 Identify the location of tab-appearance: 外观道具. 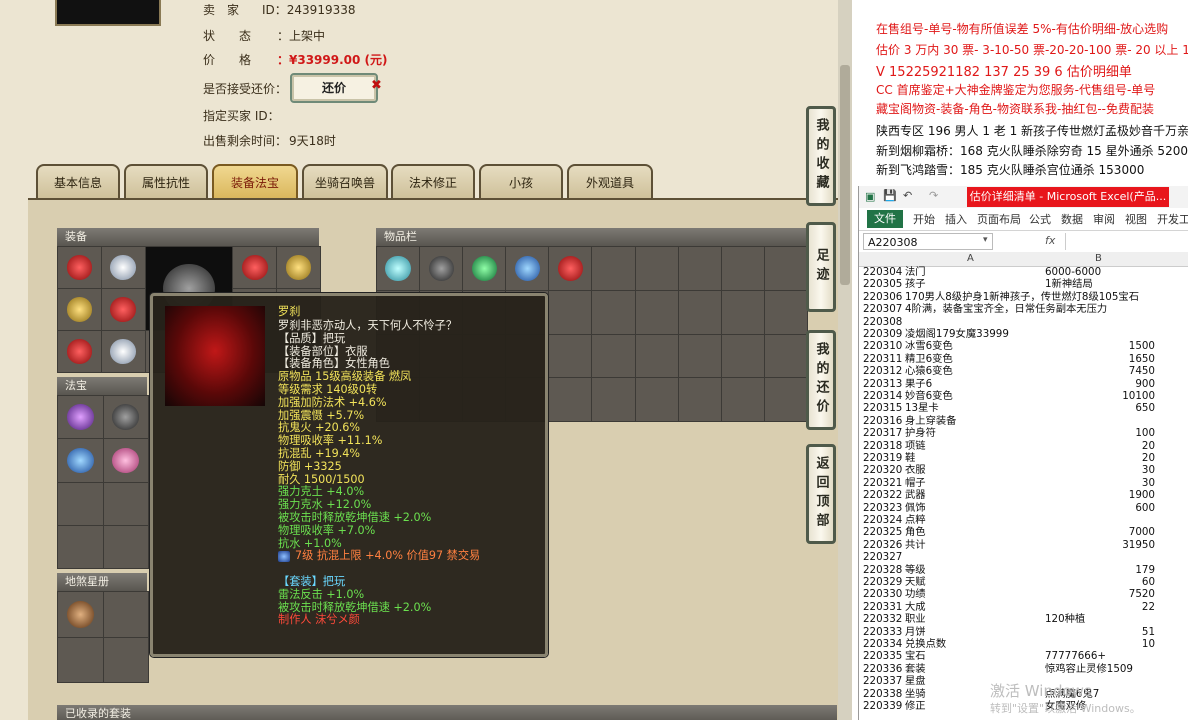
(610, 182).